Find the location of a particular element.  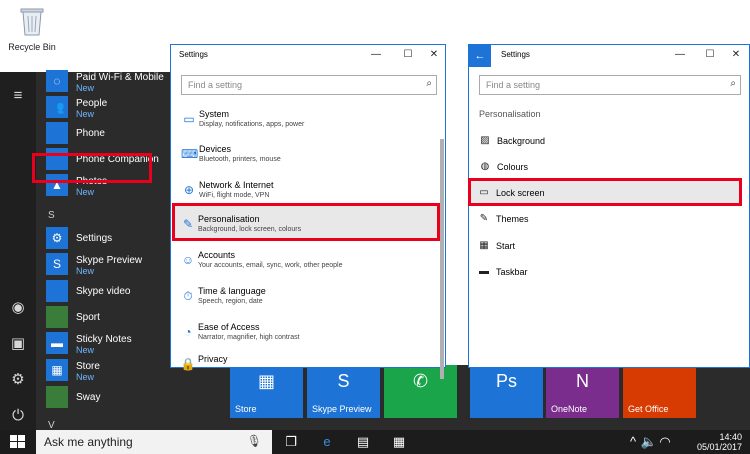

page-title: Personalisation is located at coordinates (510, 114).